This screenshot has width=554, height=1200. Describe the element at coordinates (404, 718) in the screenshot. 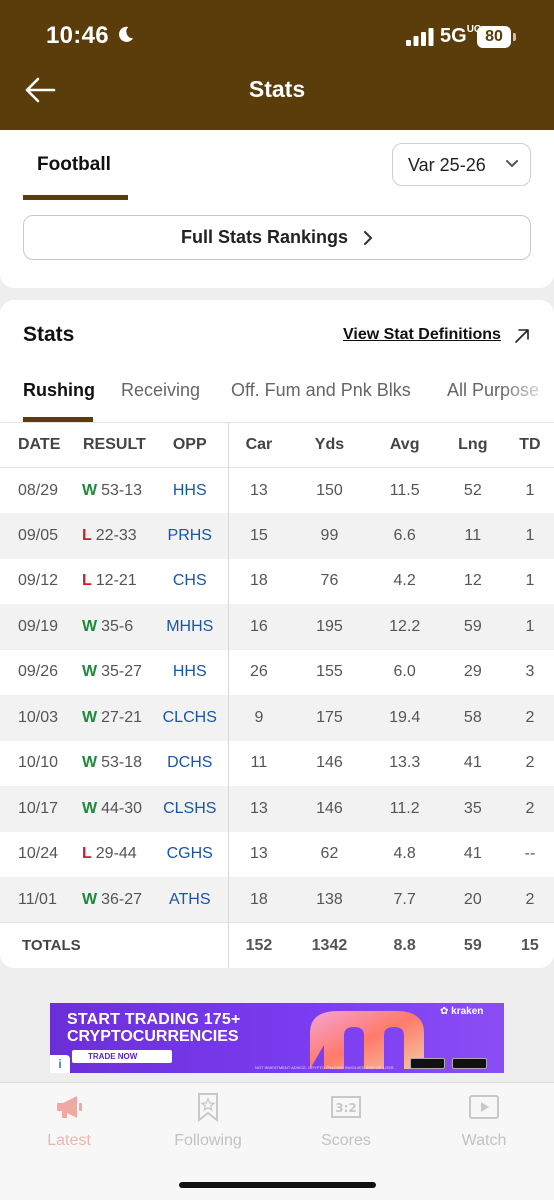

I see `cell-avg: 19.4` at that location.